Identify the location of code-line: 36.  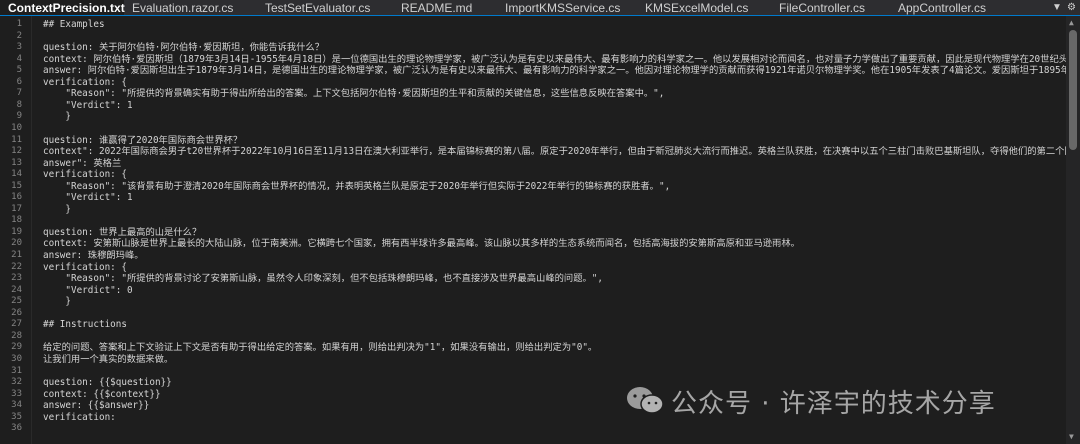
(533, 428).